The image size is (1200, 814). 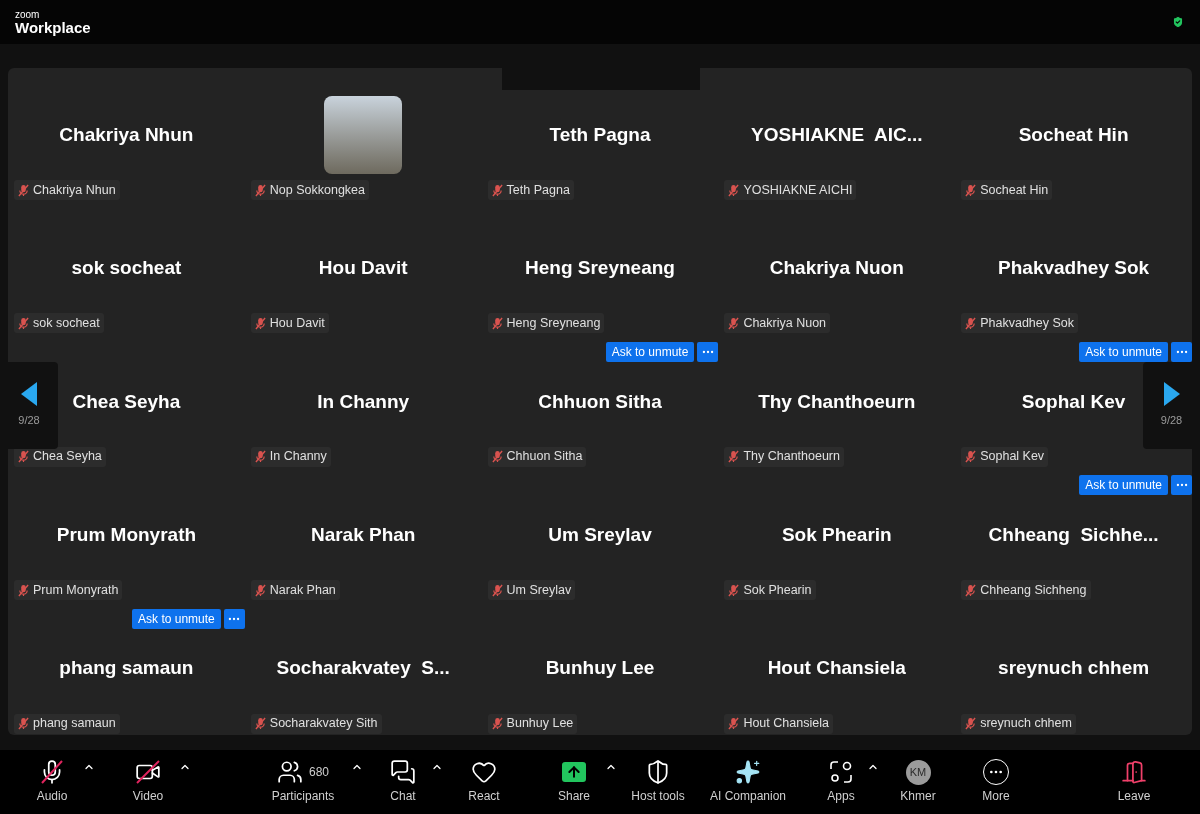 I want to click on participant-name: phang samaun, so click(x=126, y=668).